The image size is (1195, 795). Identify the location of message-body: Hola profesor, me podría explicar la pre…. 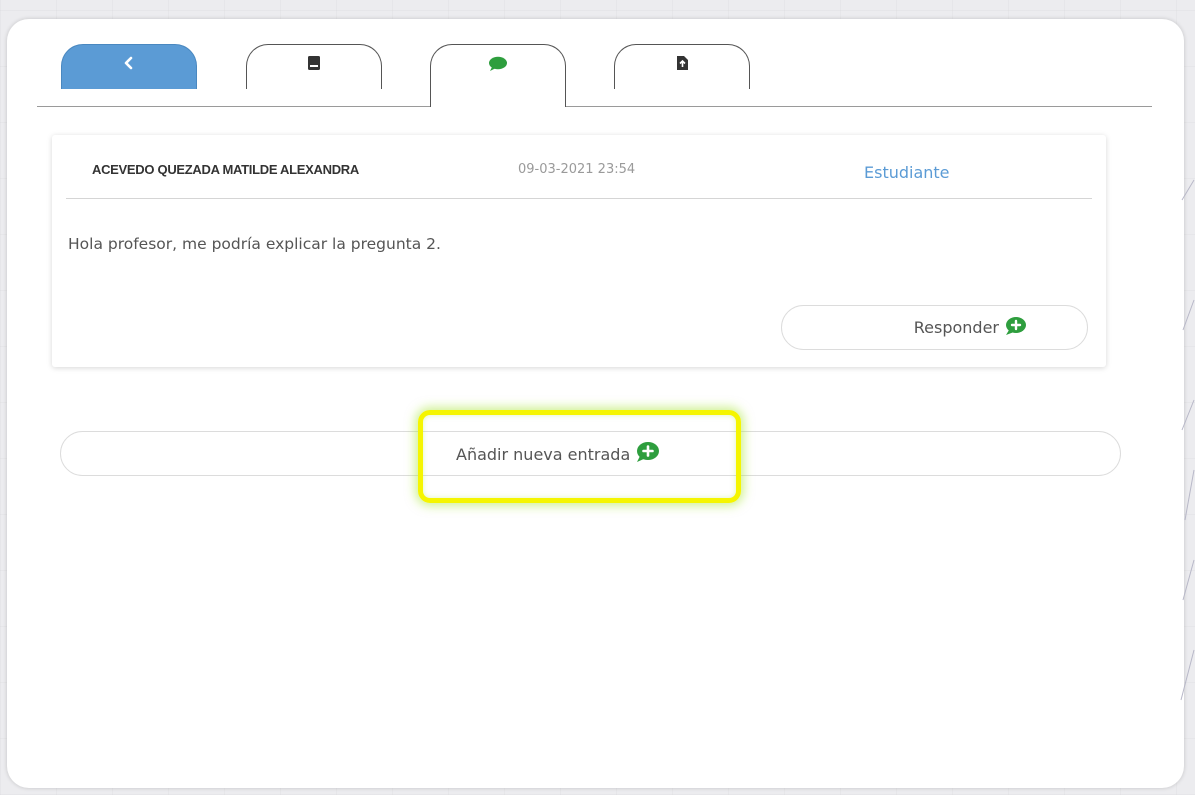
(254, 244).